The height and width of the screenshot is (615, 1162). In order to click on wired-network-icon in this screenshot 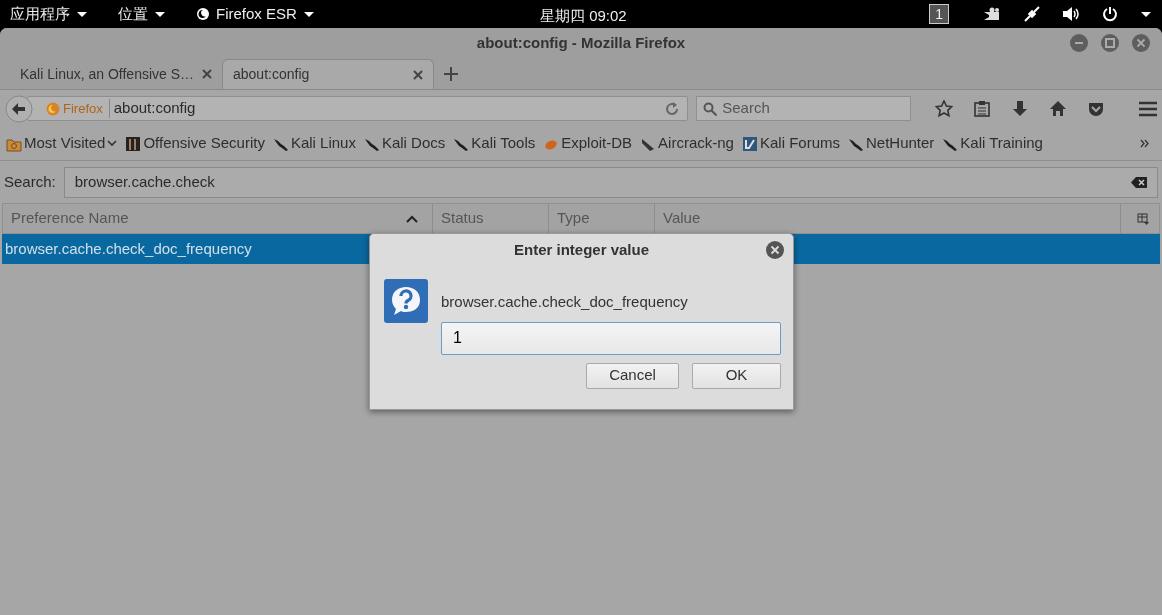, I will do `click(1032, 14)`.